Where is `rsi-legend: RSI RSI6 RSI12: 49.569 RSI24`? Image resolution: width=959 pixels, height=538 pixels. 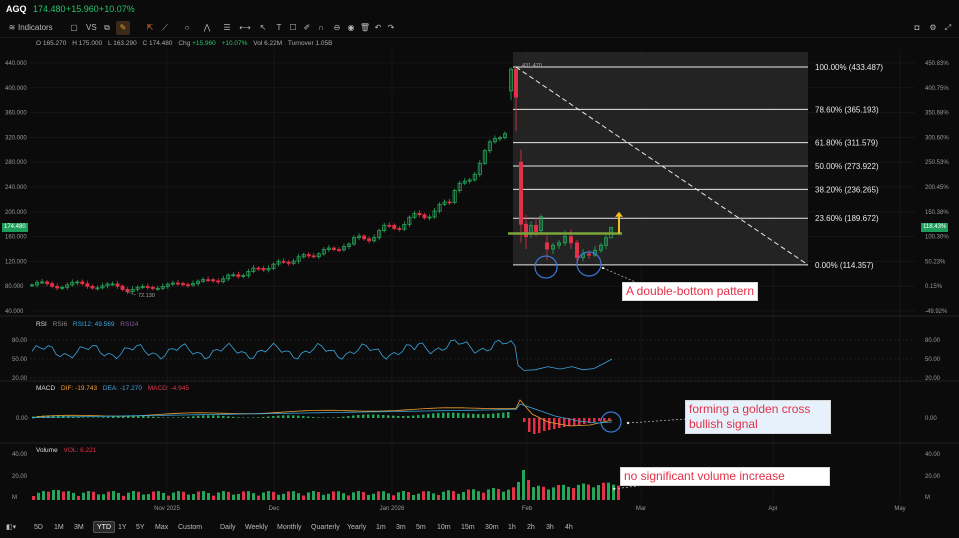 rsi-legend: RSI RSI6 RSI12: 49.569 RSI24 is located at coordinates (87, 324).